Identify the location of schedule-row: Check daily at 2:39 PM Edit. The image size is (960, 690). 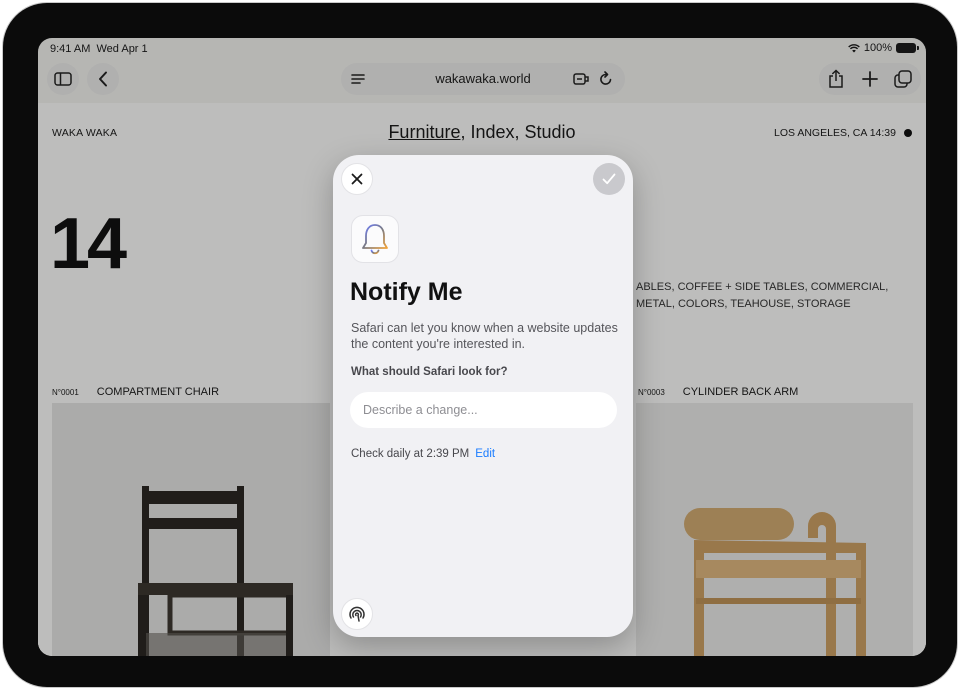
(423, 454).